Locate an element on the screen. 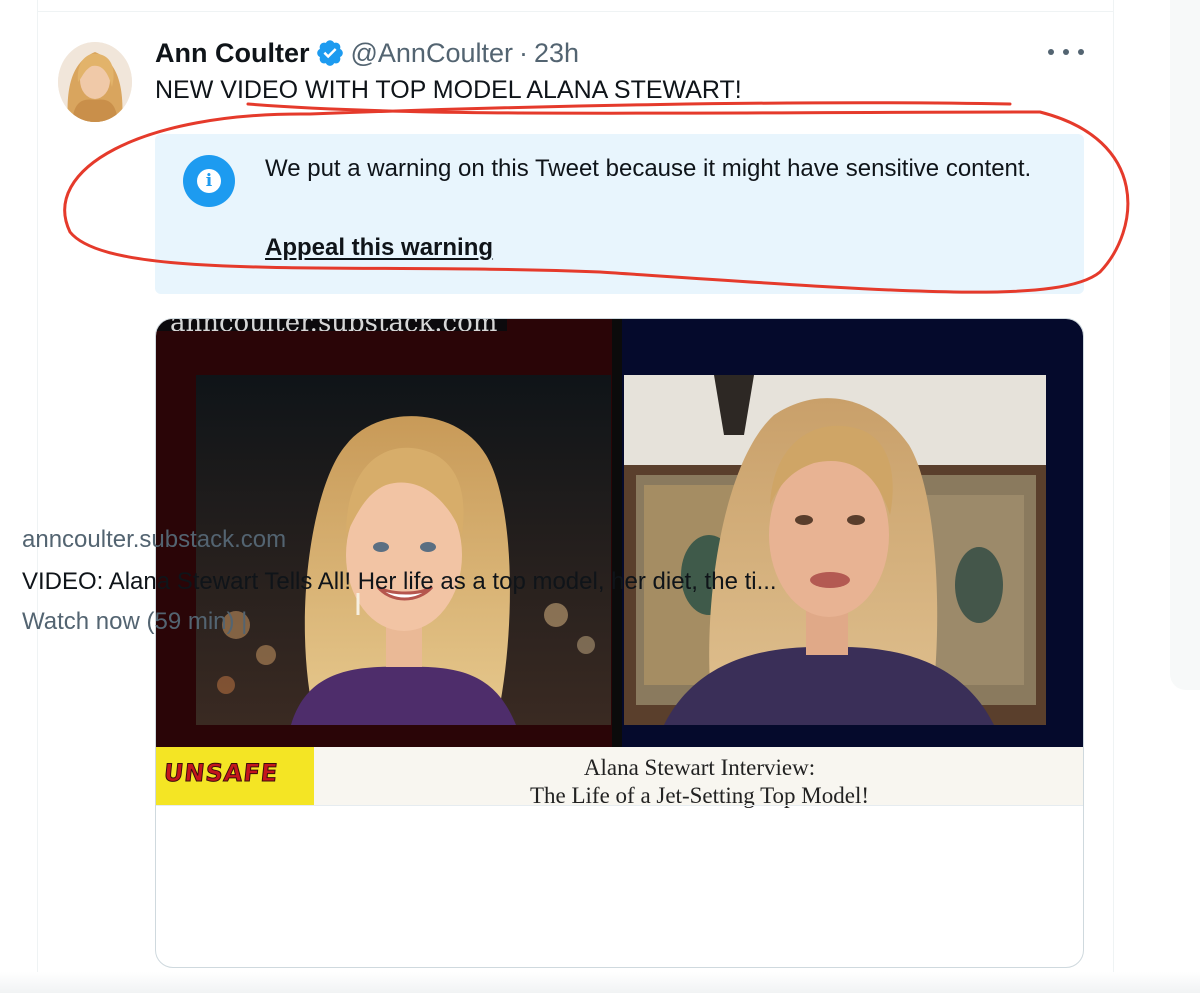 The image size is (1200, 993). tweet-header: Ann Coulter @AnnCoulter · 23h is located at coordinates (367, 53).